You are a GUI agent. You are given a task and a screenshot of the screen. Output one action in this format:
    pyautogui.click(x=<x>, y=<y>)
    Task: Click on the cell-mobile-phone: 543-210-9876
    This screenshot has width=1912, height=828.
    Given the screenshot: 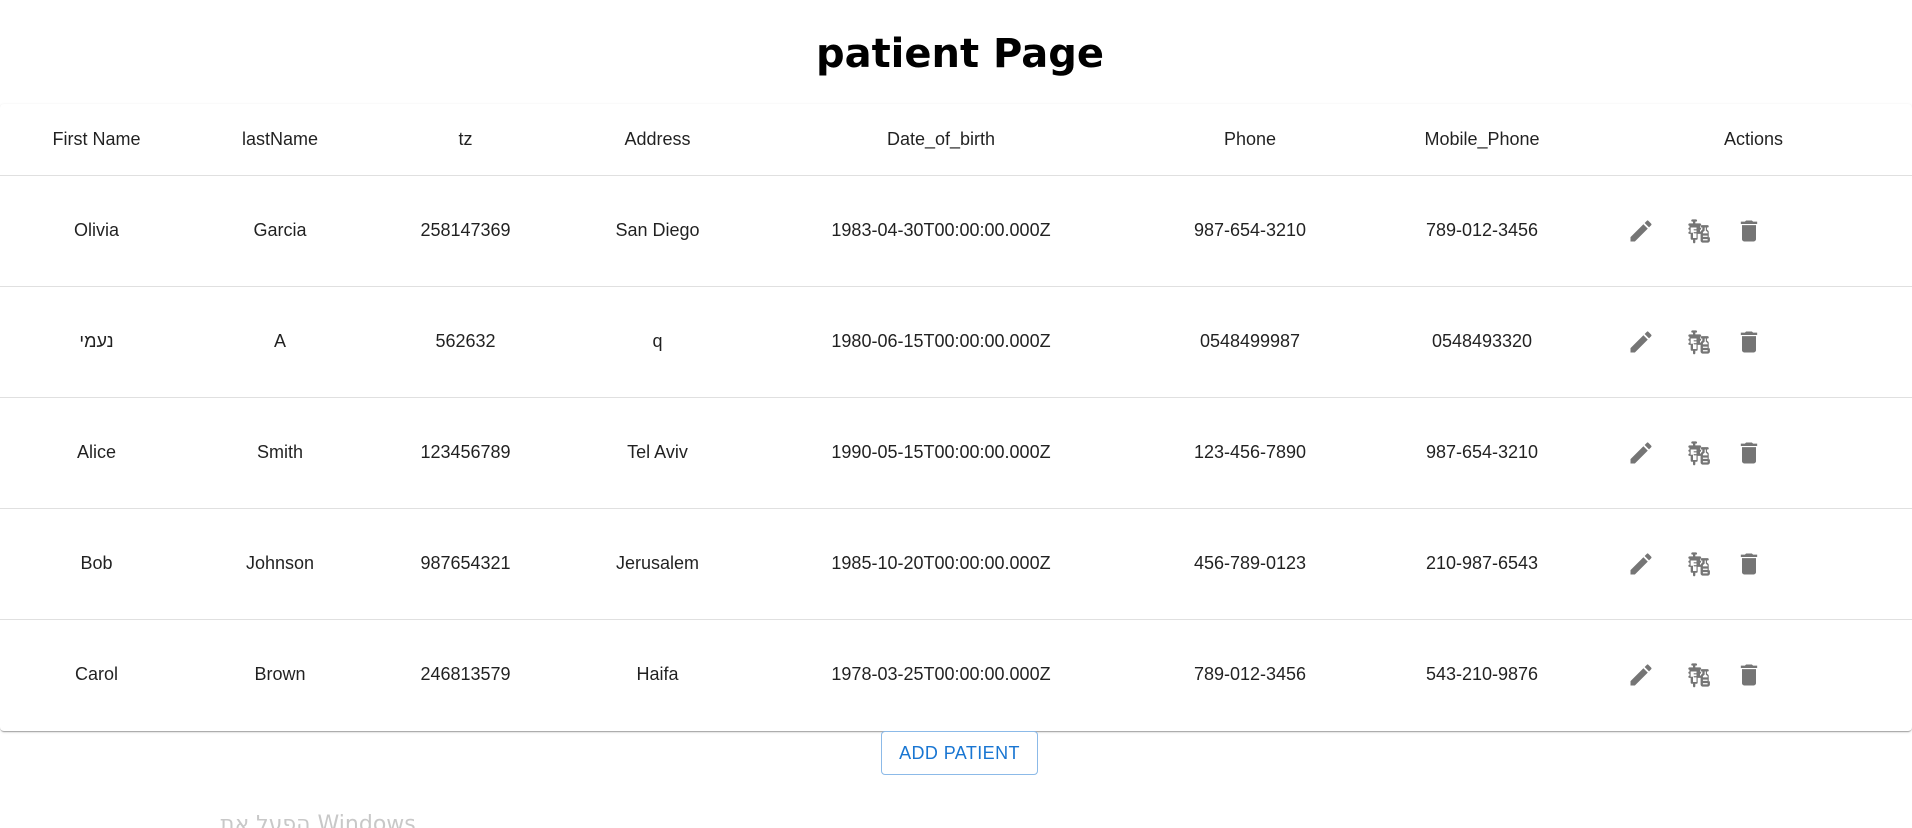 What is the action you would take?
    pyautogui.click(x=1482, y=674)
    